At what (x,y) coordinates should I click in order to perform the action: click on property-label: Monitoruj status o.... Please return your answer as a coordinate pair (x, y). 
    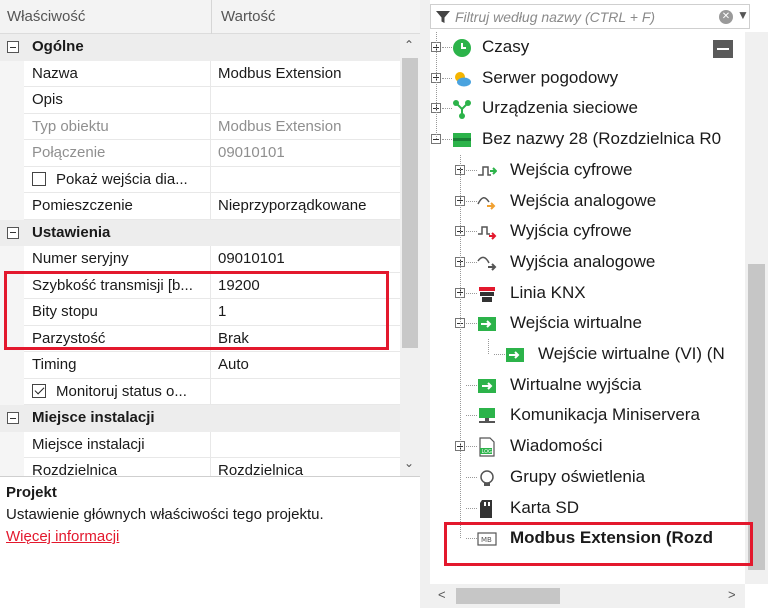
    Looking at the image, I should click on (121, 391).